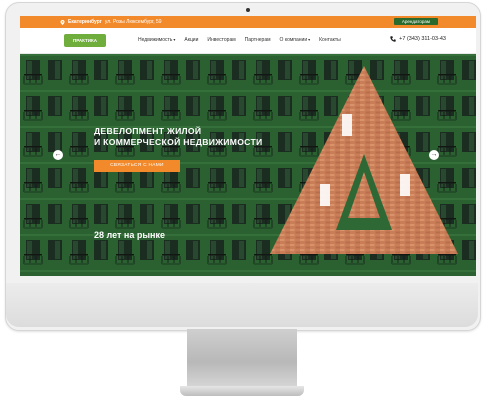 The width and height of the screenshot is (485, 407). What do you see at coordinates (129, 235) in the screenshot?
I see `years-on-market: 28 лет на рынке` at bounding box center [129, 235].